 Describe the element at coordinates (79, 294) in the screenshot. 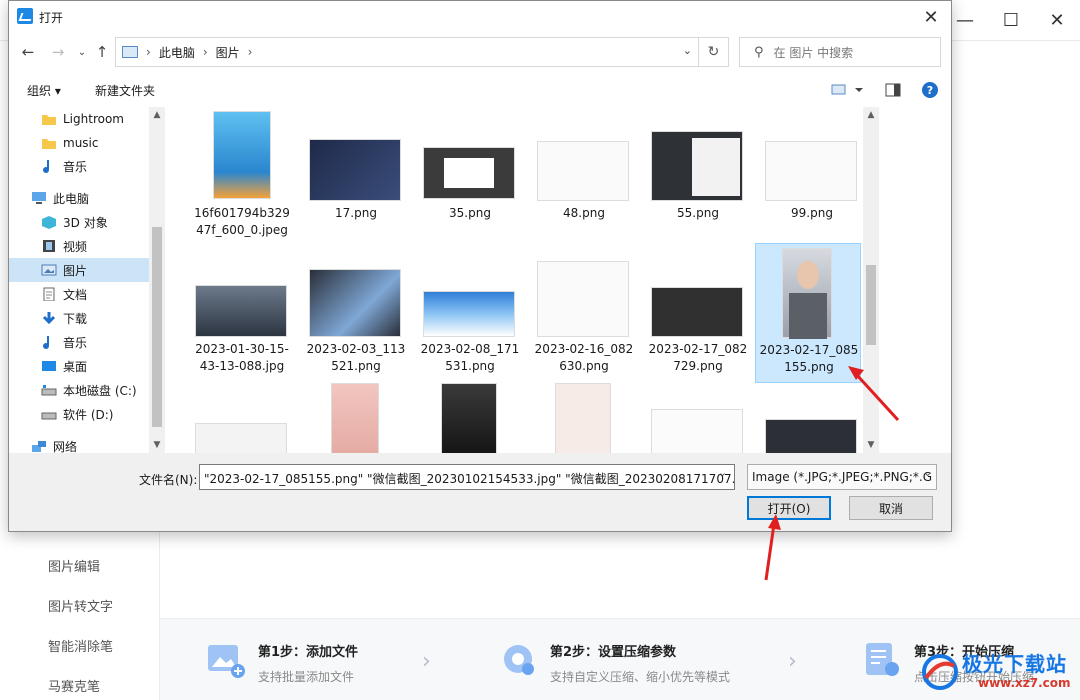

I see `nav-item-documents: 文档` at that location.